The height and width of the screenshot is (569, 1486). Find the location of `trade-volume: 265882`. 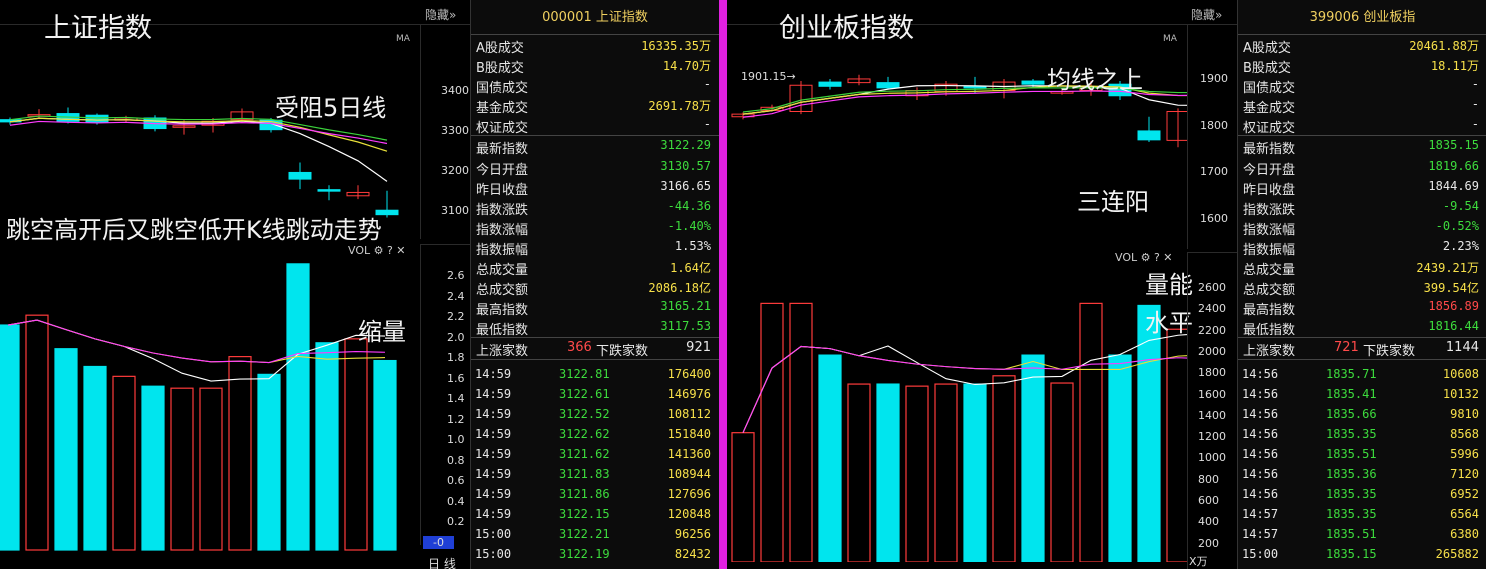

trade-volume: 265882 is located at coordinates (1457, 553).